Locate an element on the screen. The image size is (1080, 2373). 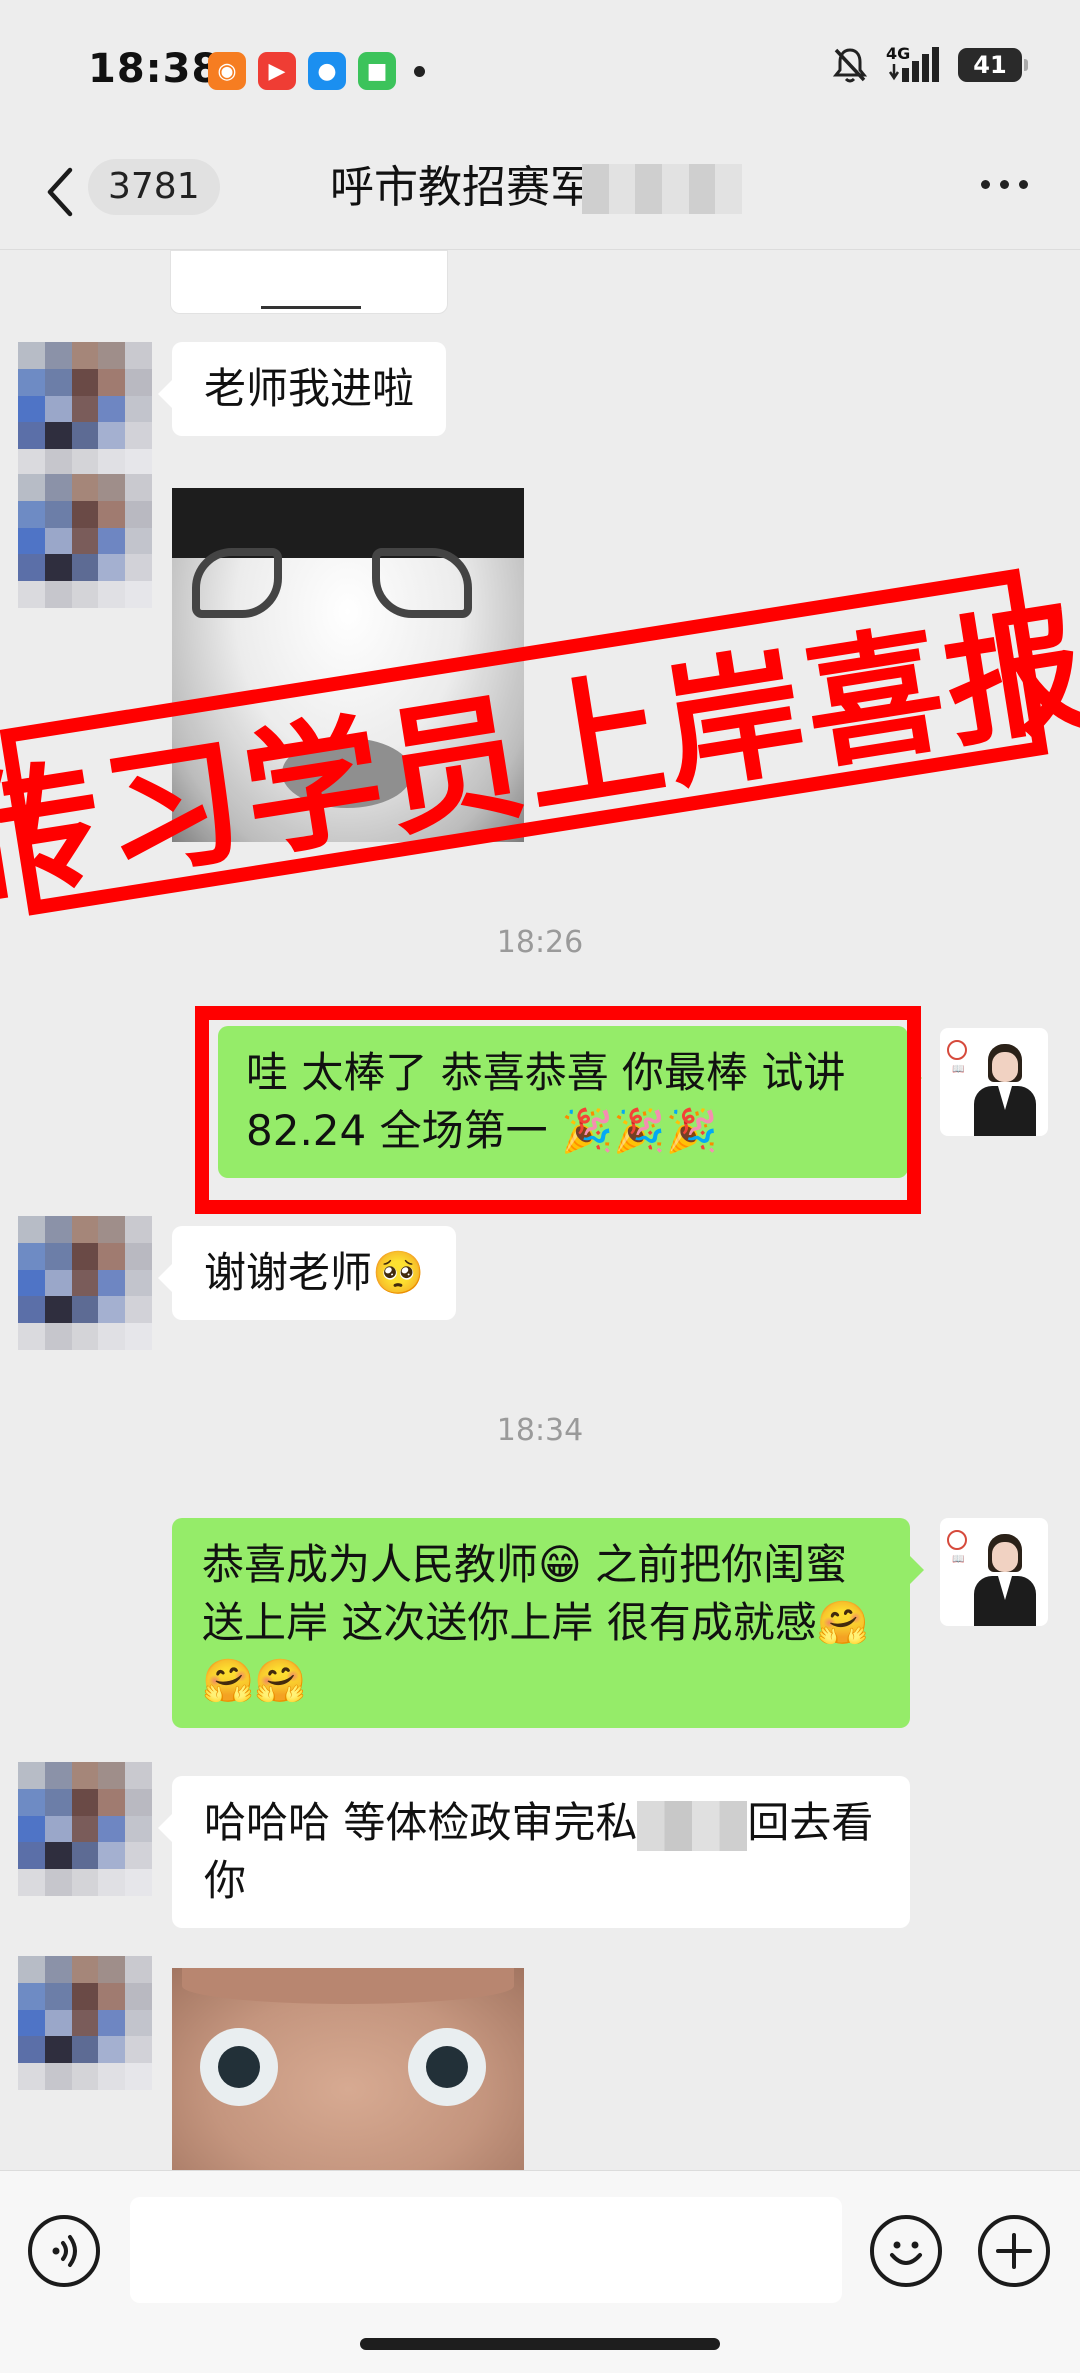
stamp-text: 传习学员上岸喜报 is located at coordinates (540, 754).